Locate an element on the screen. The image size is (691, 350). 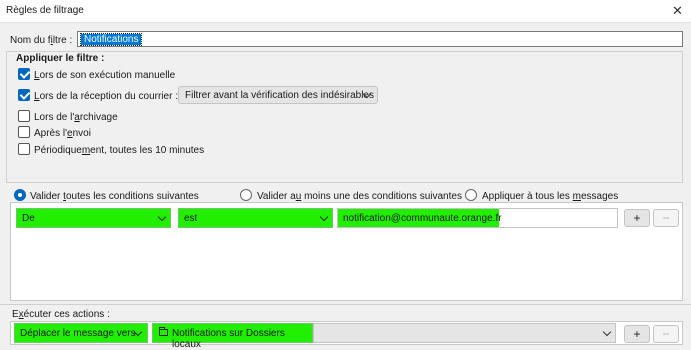
add-action-button: + is located at coordinates (637, 334).